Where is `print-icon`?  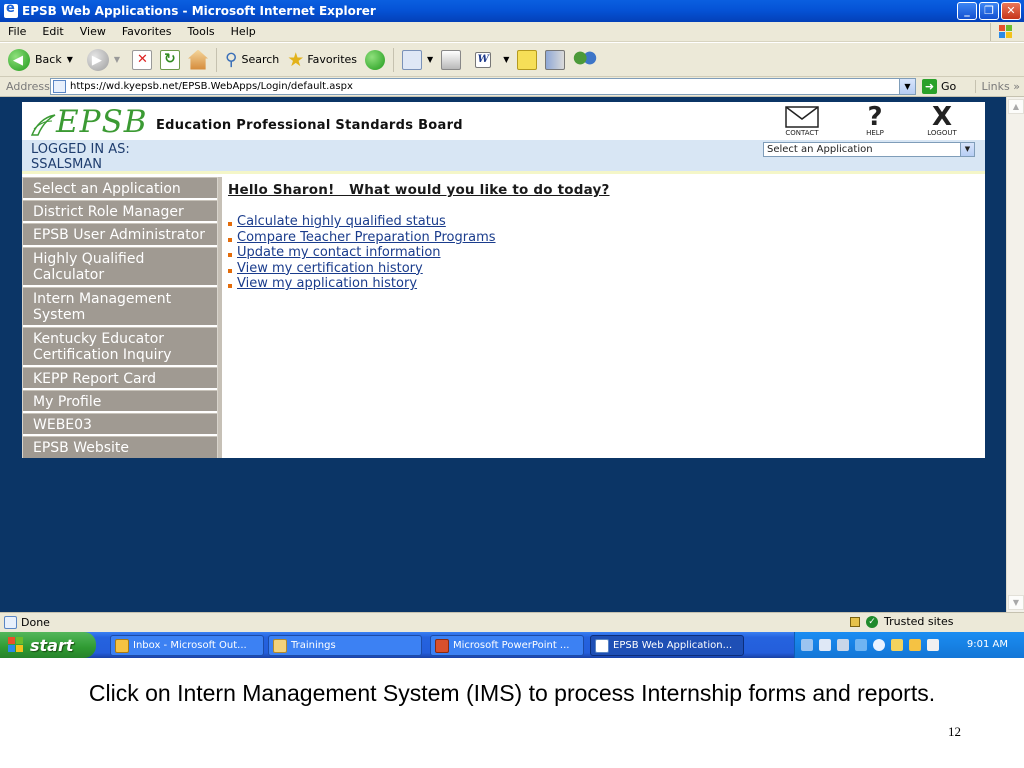 print-icon is located at coordinates (451, 59).